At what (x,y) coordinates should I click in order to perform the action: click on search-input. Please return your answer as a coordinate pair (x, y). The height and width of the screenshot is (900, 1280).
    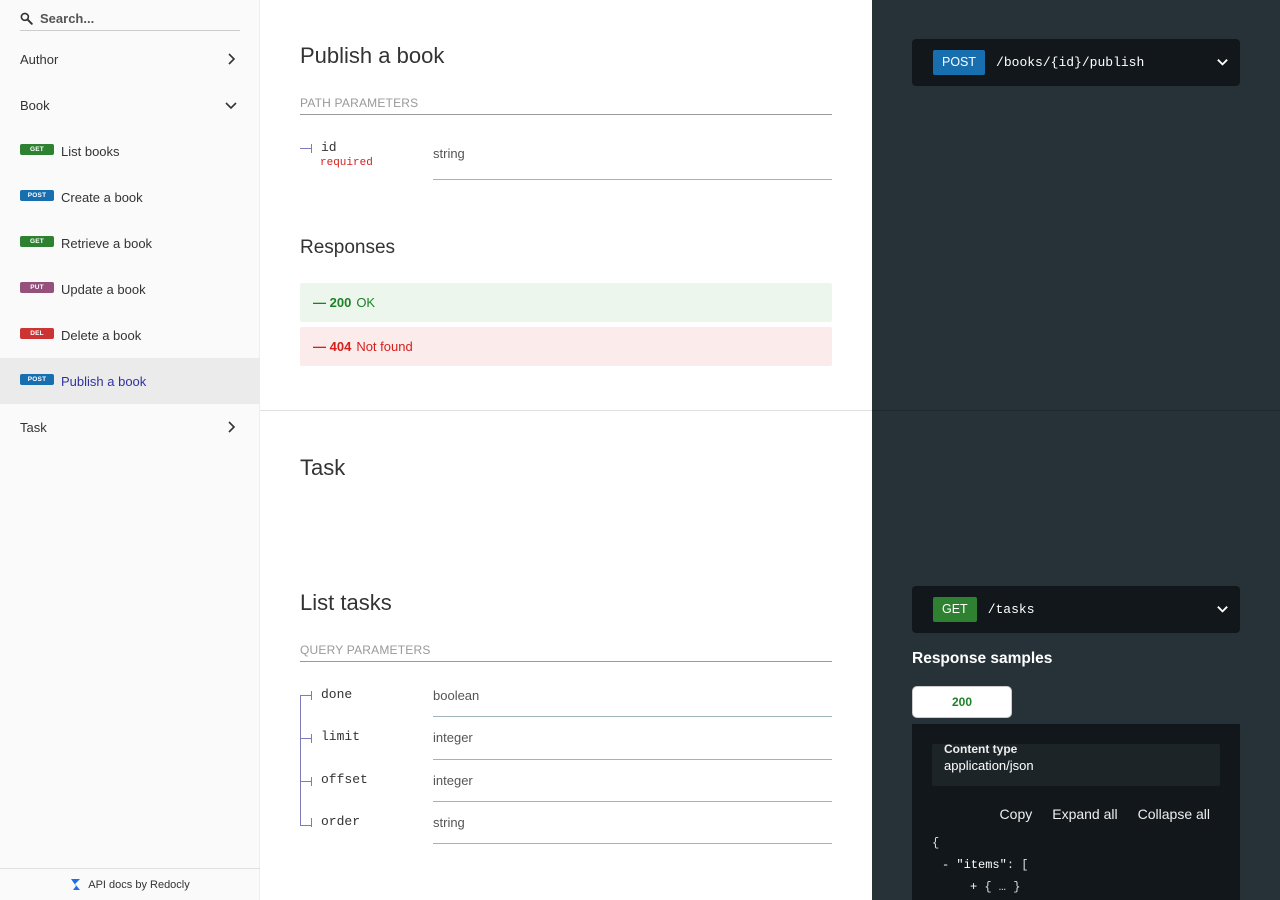
    Looking at the image, I should click on (130, 18).